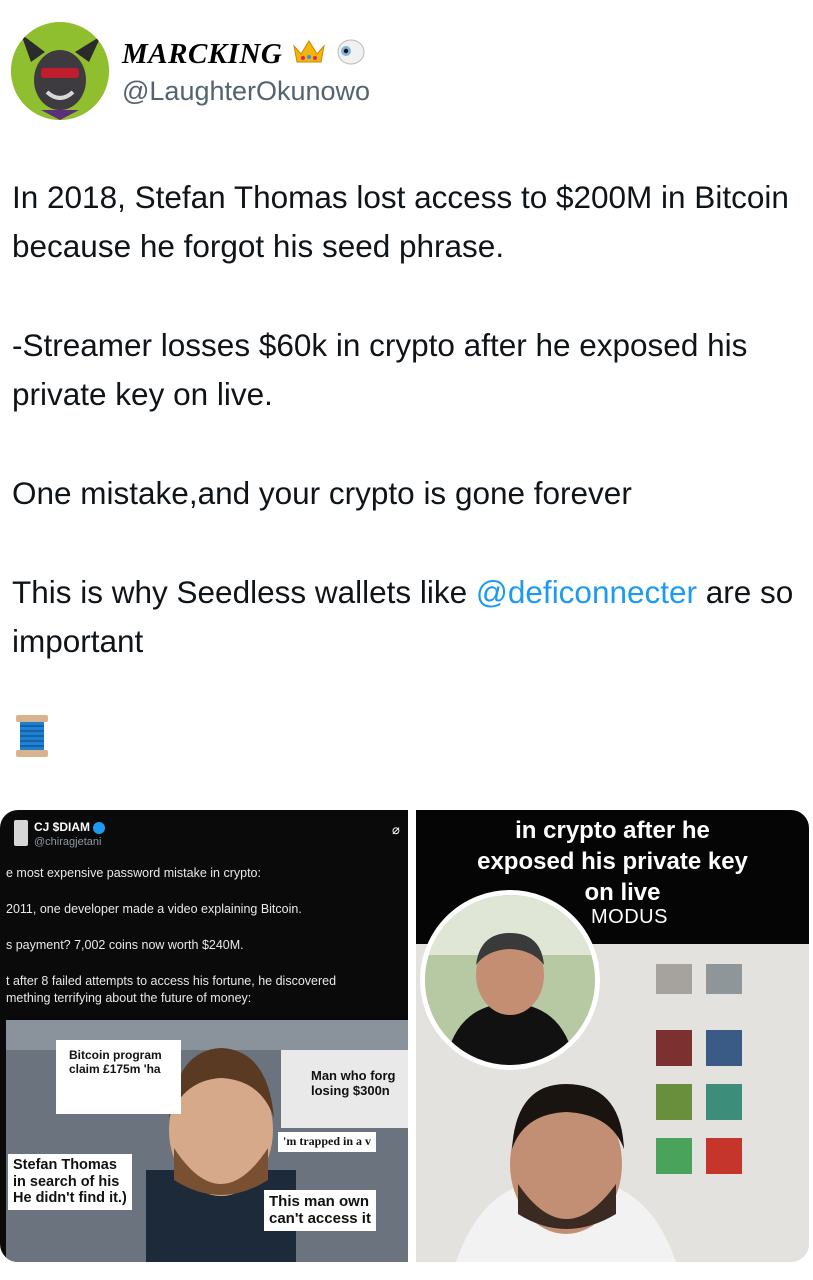 This screenshot has height=1280, width=813. I want to click on crown-icon, so click(309, 56).